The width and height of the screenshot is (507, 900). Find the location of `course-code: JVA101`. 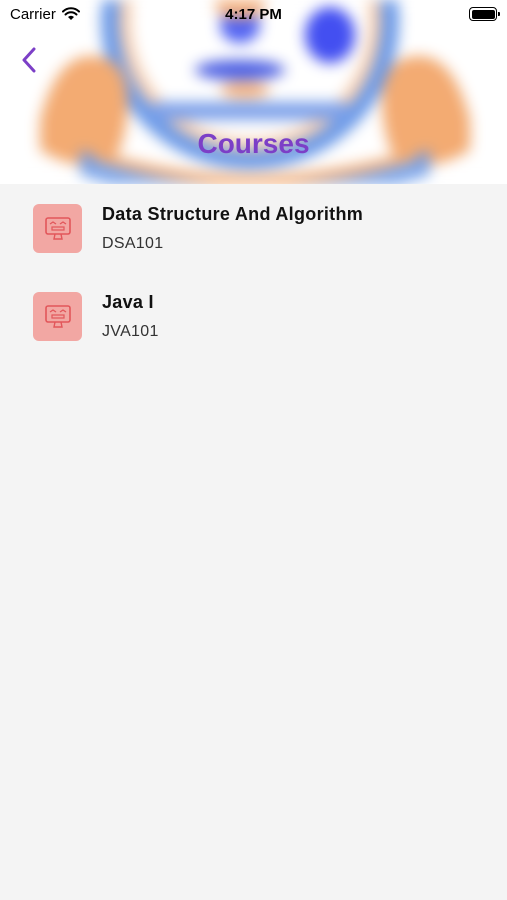

course-code: JVA101 is located at coordinates (130, 331).